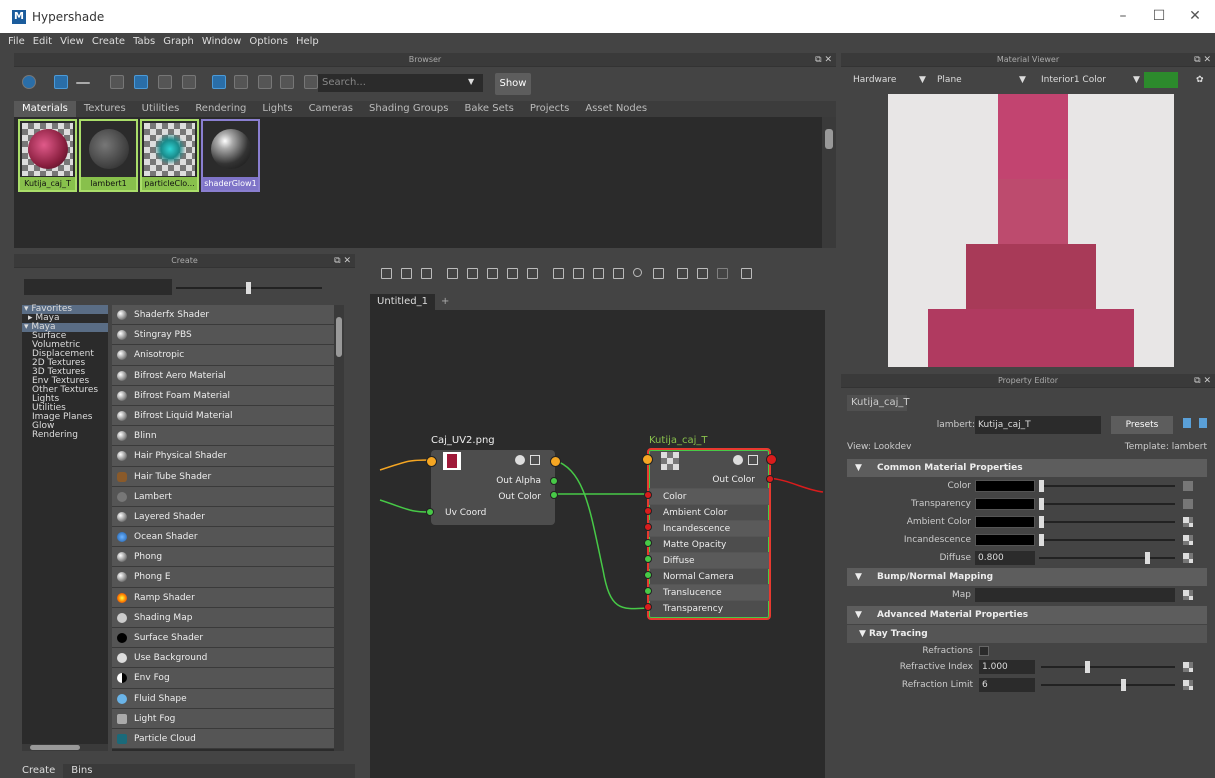 Image resolution: width=1215 pixels, height=778 pixels. I want to click on incandescence-slider, so click(1107, 540).